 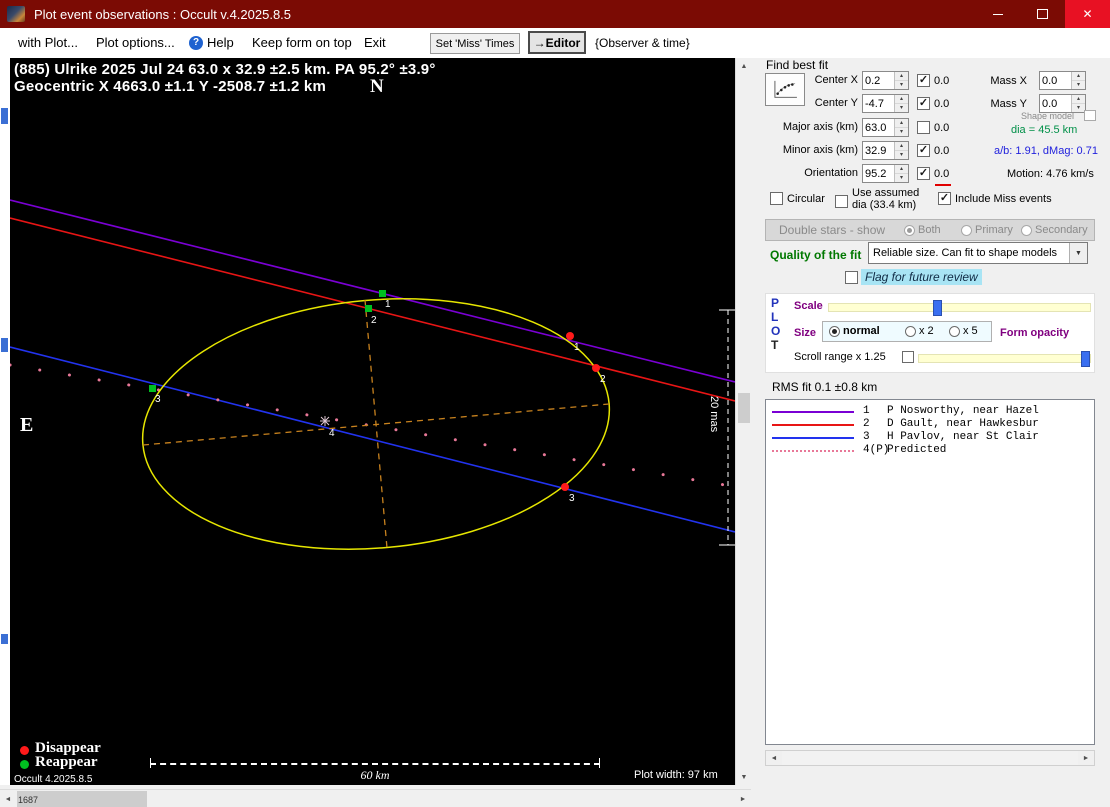 What do you see at coordinates (220, 43) in the screenshot?
I see `menu-help: Help` at bounding box center [220, 43].